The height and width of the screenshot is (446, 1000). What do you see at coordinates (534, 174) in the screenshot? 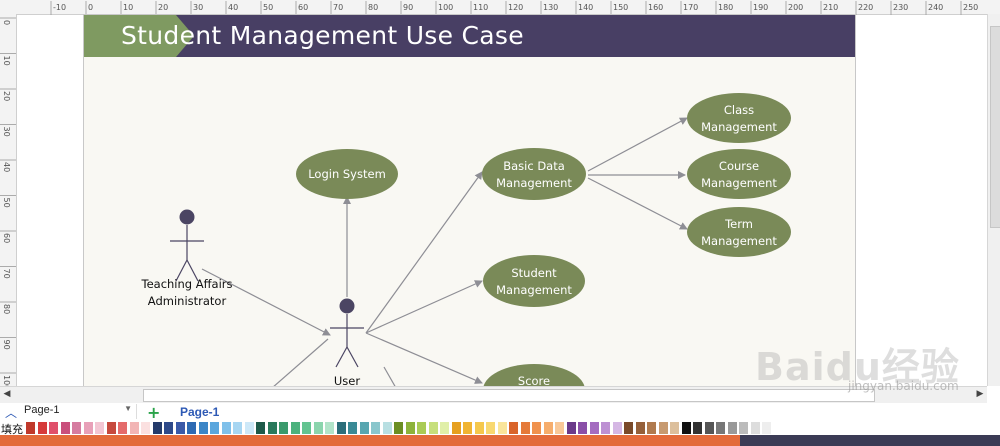
I see `use-case-basic-data-management: Basic Data Management` at bounding box center [534, 174].